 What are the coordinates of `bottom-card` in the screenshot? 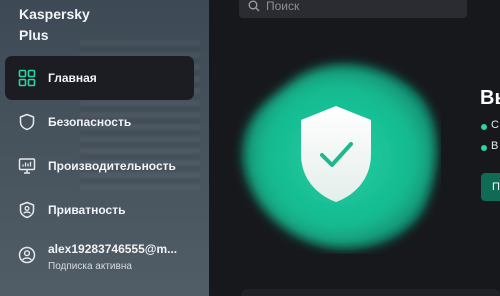 It's located at (370, 292).